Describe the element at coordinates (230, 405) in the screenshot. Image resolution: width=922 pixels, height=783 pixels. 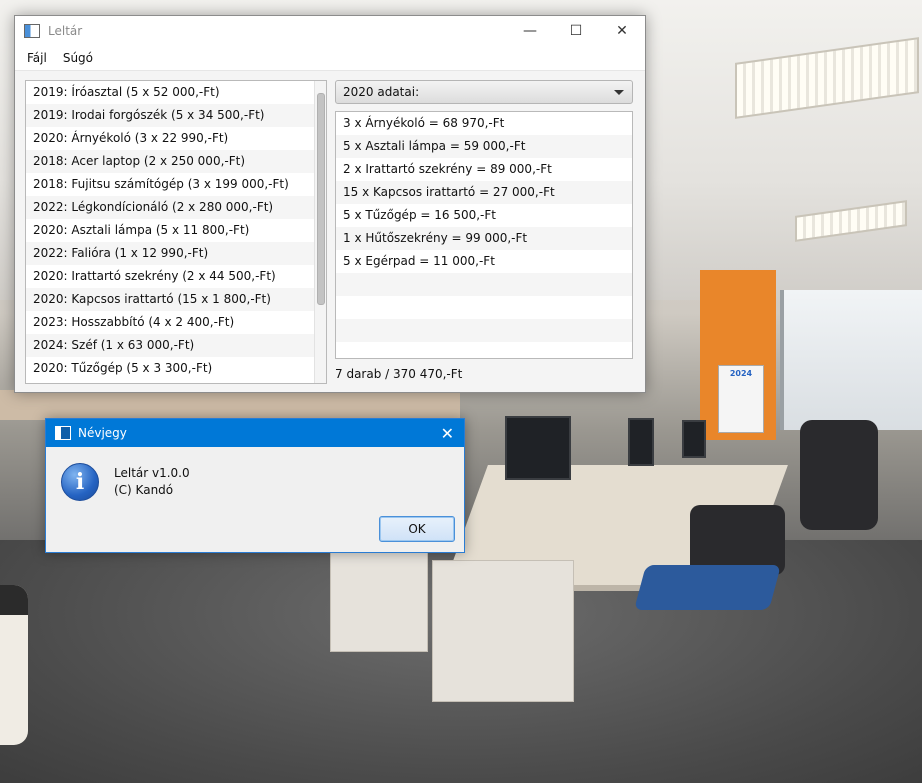
I see `shelf` at that location.